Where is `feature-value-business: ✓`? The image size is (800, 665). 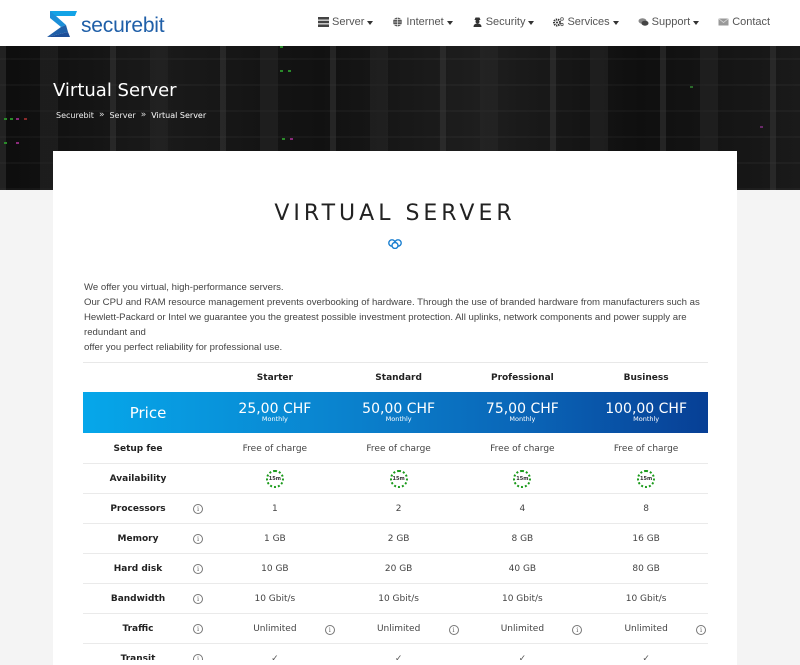
feature-value-business: ✓ is located at coordinates (646, 657).